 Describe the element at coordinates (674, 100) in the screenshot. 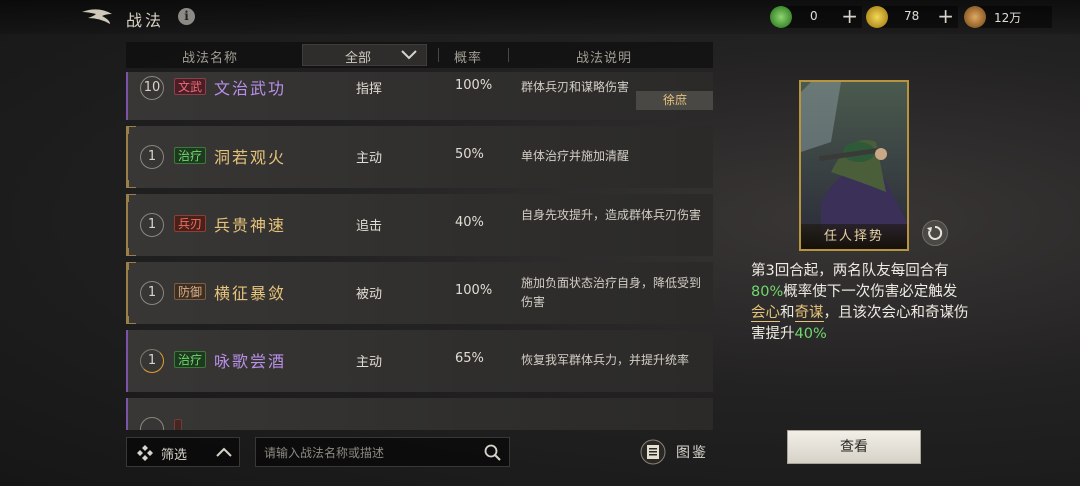

I see `owner-badge: 徐庶` at that location.